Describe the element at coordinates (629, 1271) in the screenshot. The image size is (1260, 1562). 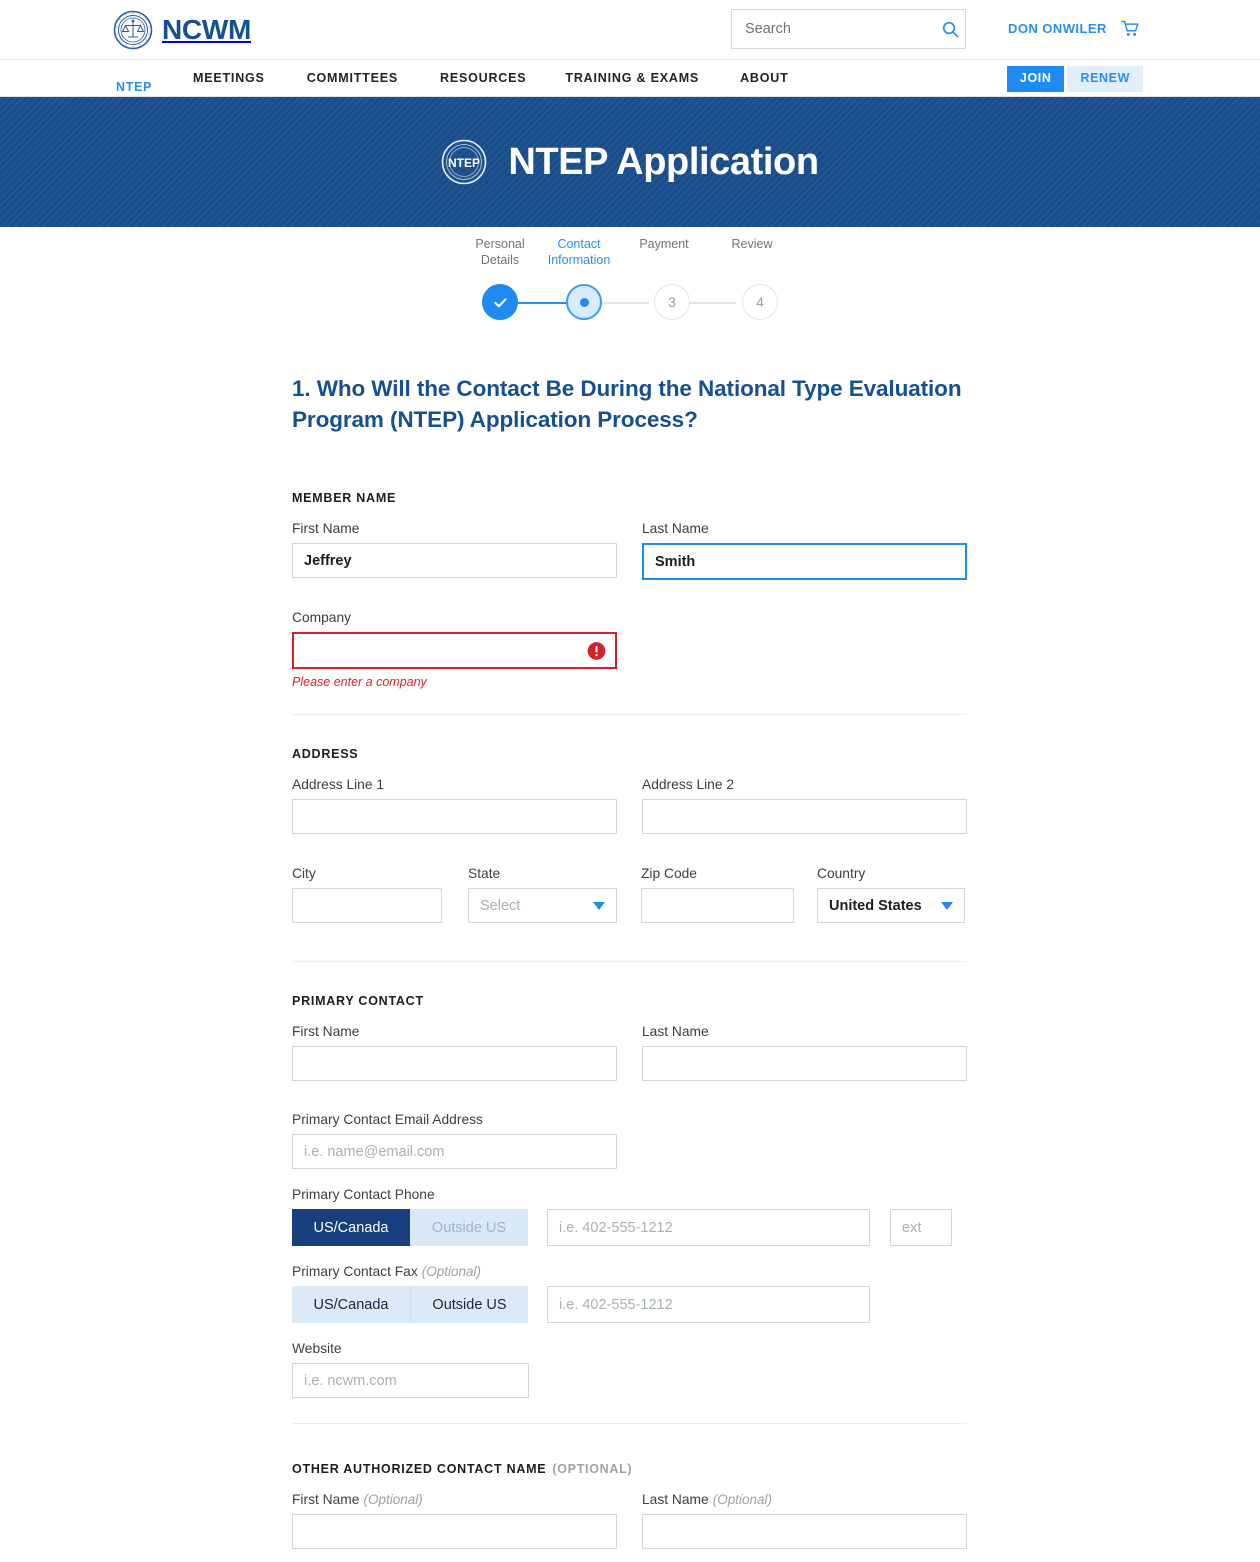
I see `label-primary-fax: Primary Contact Fax (Optional)` at that location.